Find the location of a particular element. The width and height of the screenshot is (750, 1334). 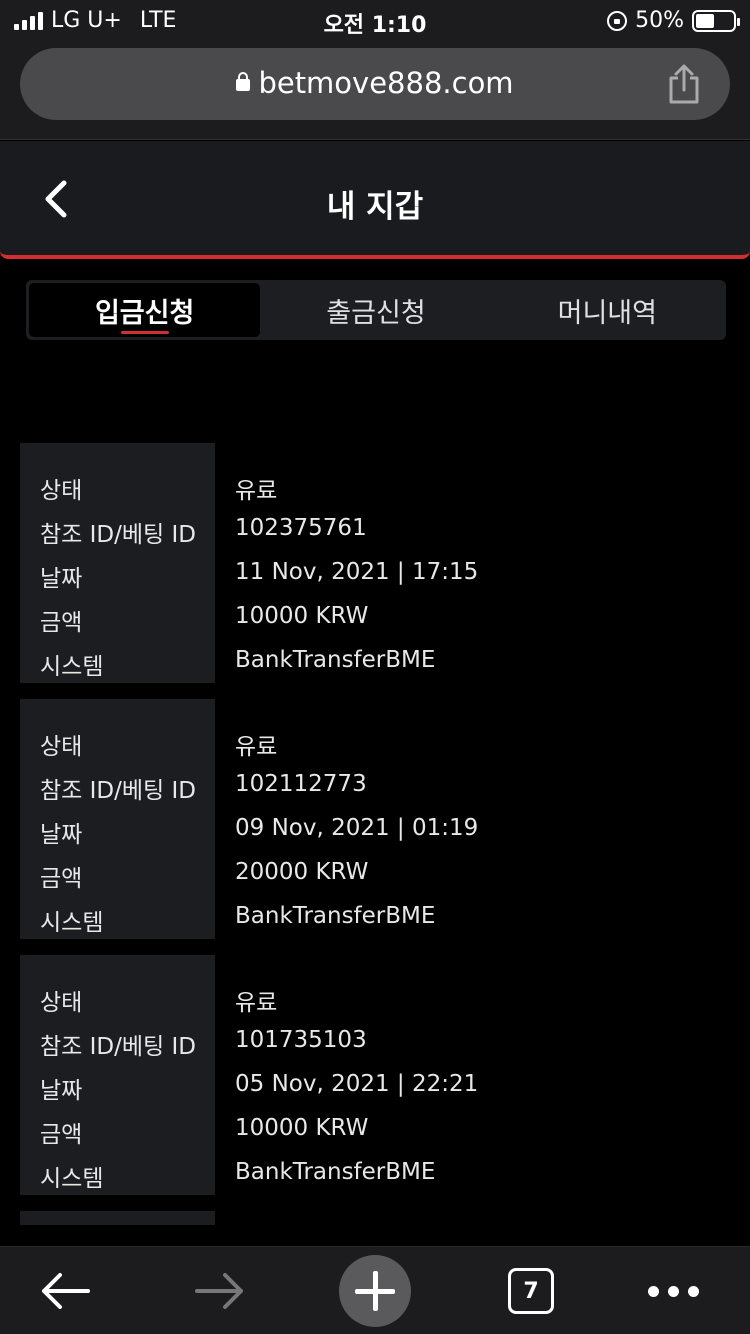

tab-label: 입금신청 is located at coordinates (144, 313).